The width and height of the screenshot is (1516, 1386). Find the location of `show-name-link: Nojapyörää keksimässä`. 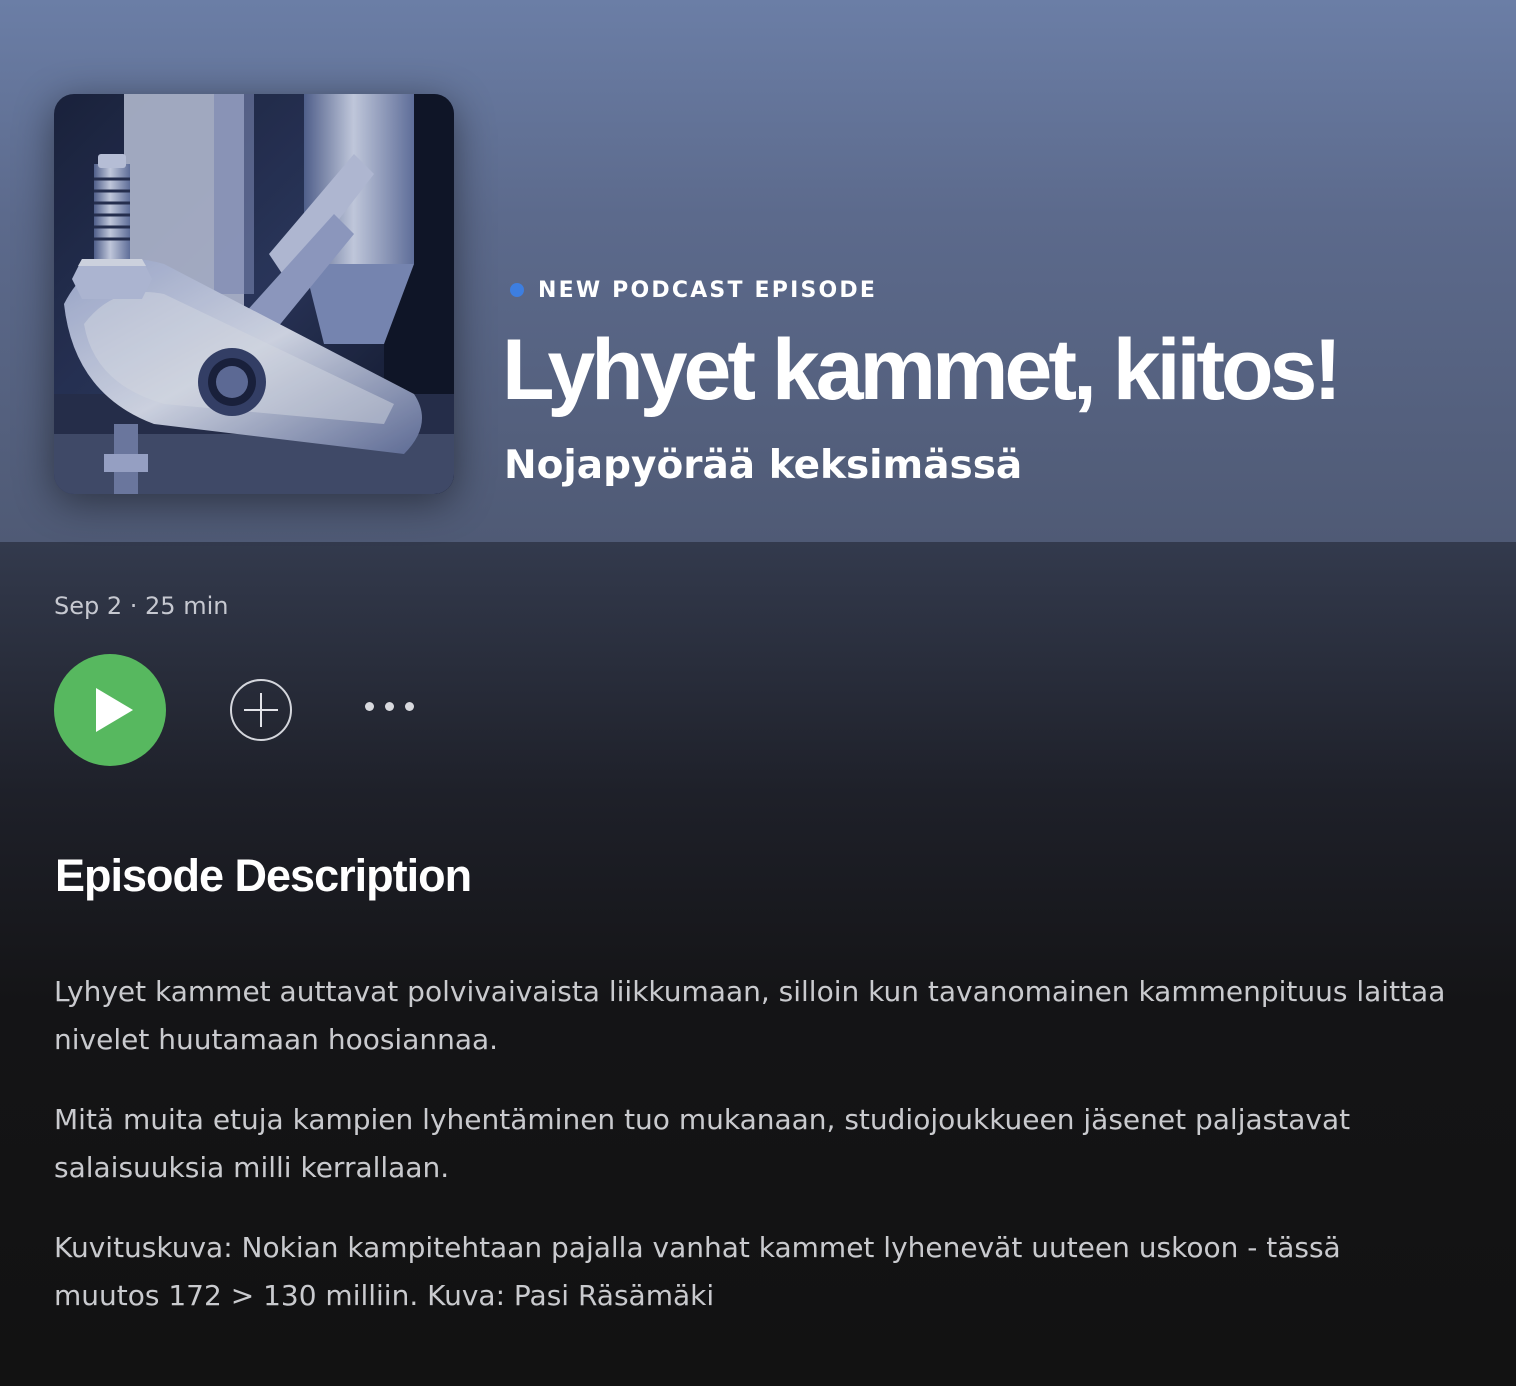

show-name-link: Nojapyörää keksimässä is located at coordinates (763, 466).